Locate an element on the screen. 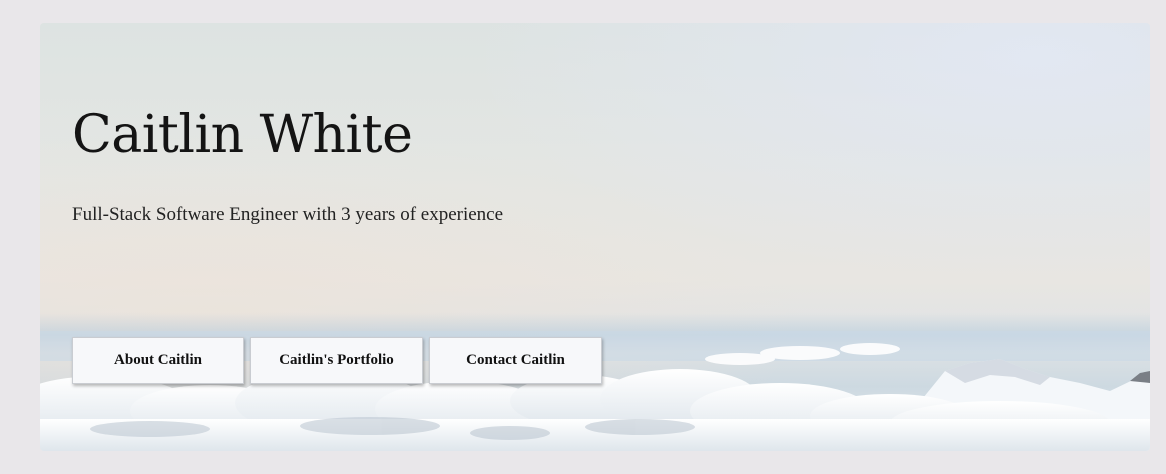 The image size is (1166, 474). page-title: Caitlin White is located at coordinates (242, 135).